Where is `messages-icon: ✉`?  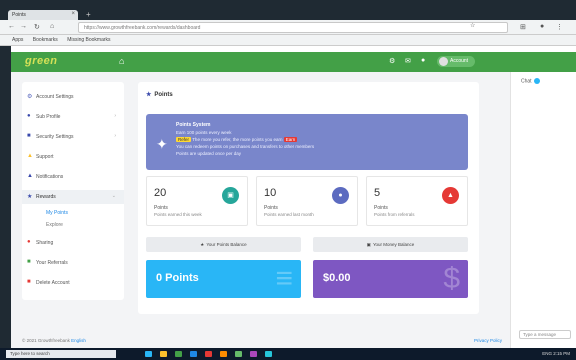
messages-icon: ✉ is located at coordinates (408, 61).